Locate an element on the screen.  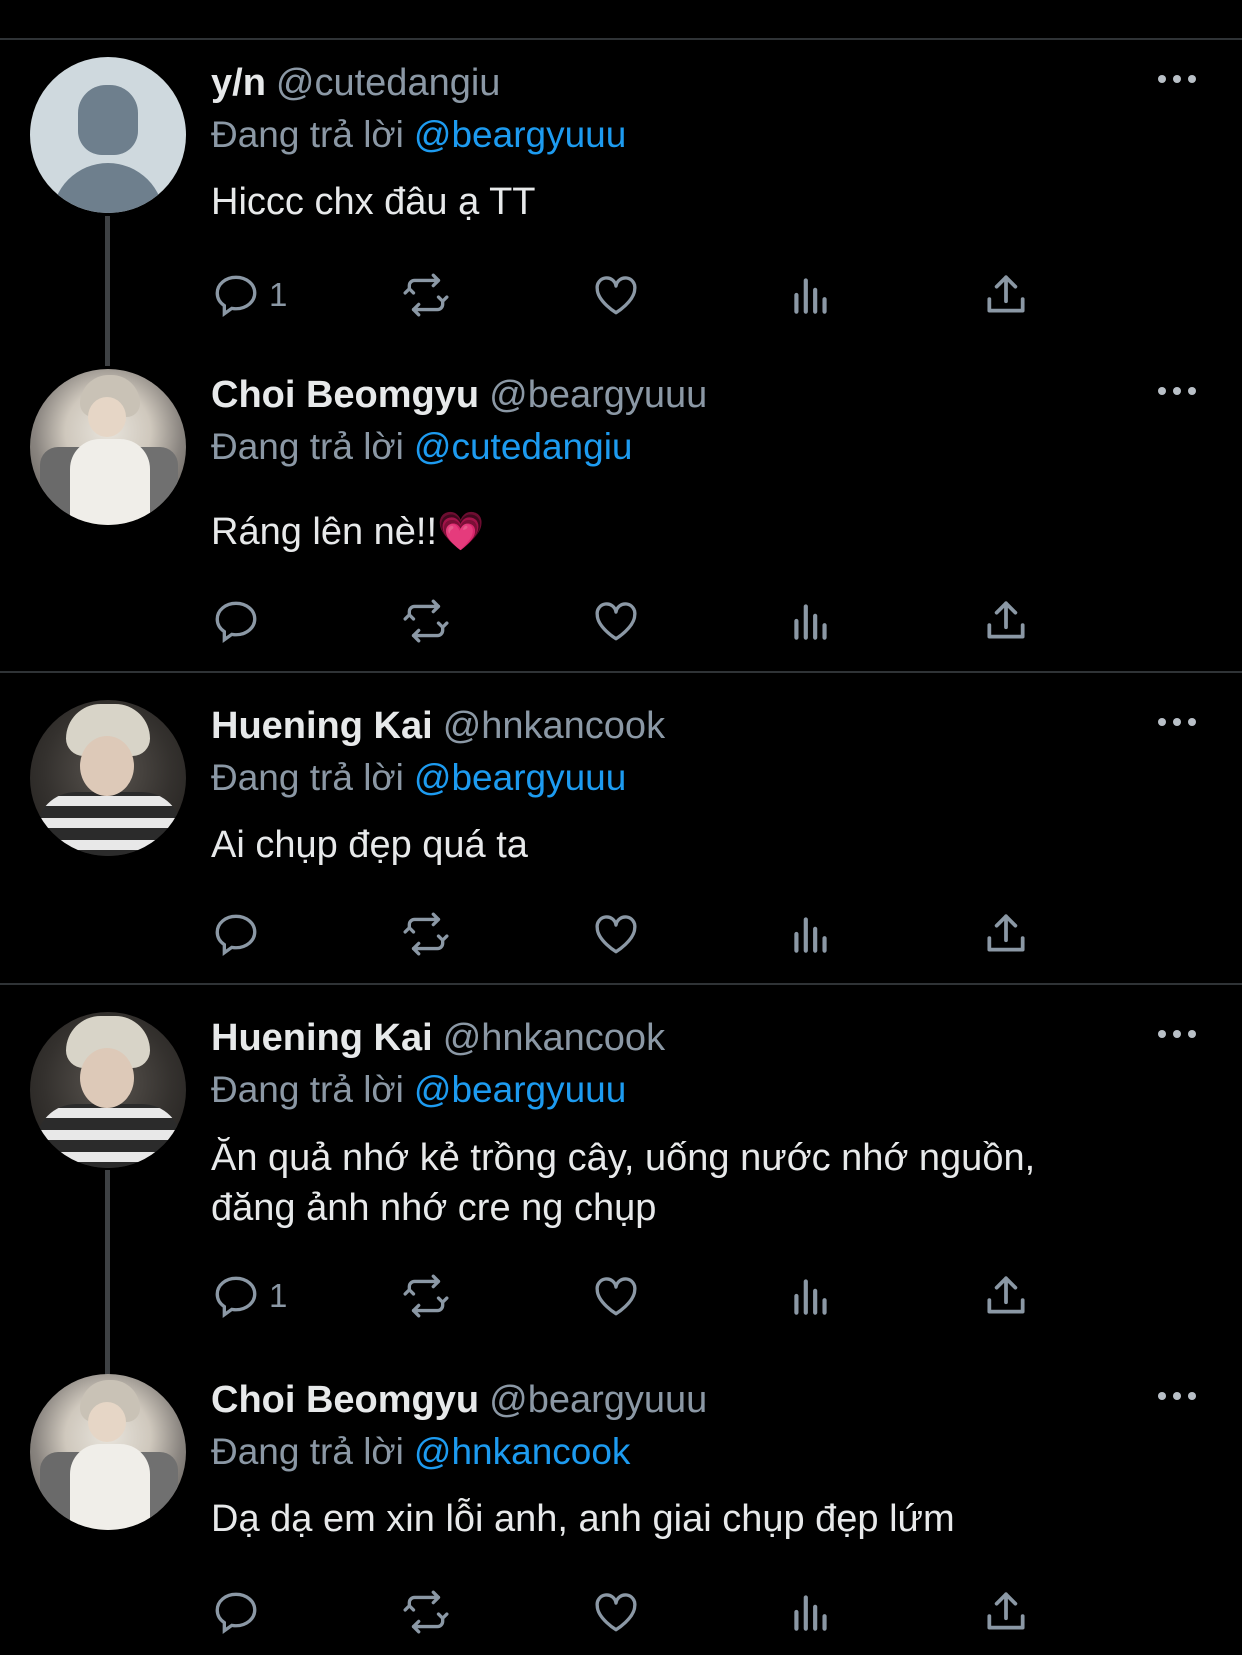
display-name: y/n is located at coordinates (238, 83).